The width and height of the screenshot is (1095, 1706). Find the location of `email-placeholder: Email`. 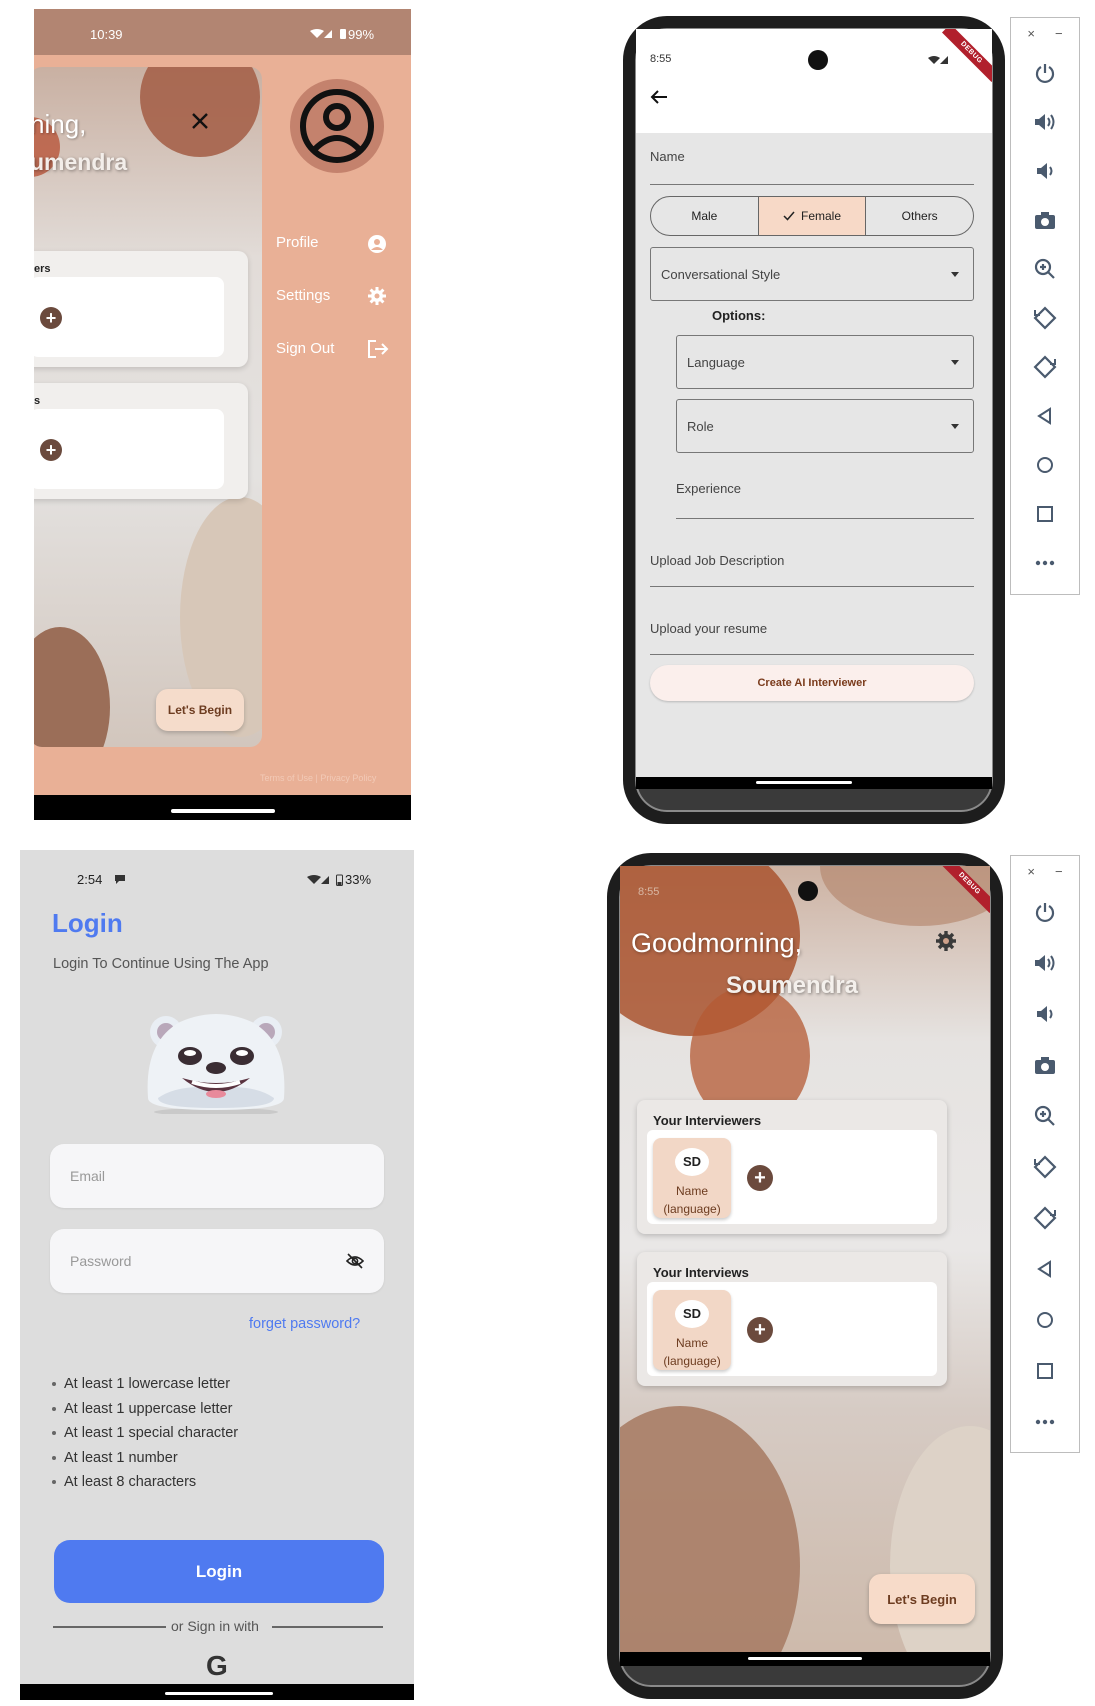

email-placeholder: Email is located at coordinates (88, 1176).